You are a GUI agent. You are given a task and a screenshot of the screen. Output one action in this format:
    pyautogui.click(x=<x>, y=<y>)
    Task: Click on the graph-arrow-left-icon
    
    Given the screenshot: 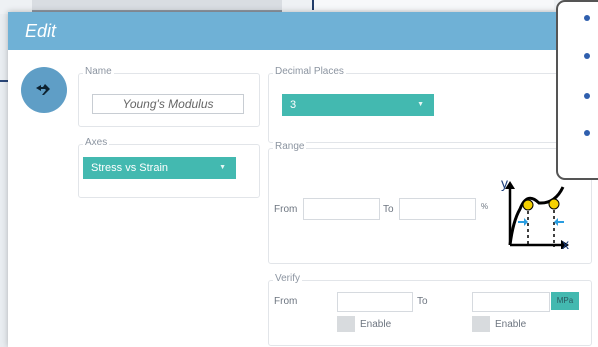 What is the action you would take?
    pyautogui.click(x=523, y=222)
    